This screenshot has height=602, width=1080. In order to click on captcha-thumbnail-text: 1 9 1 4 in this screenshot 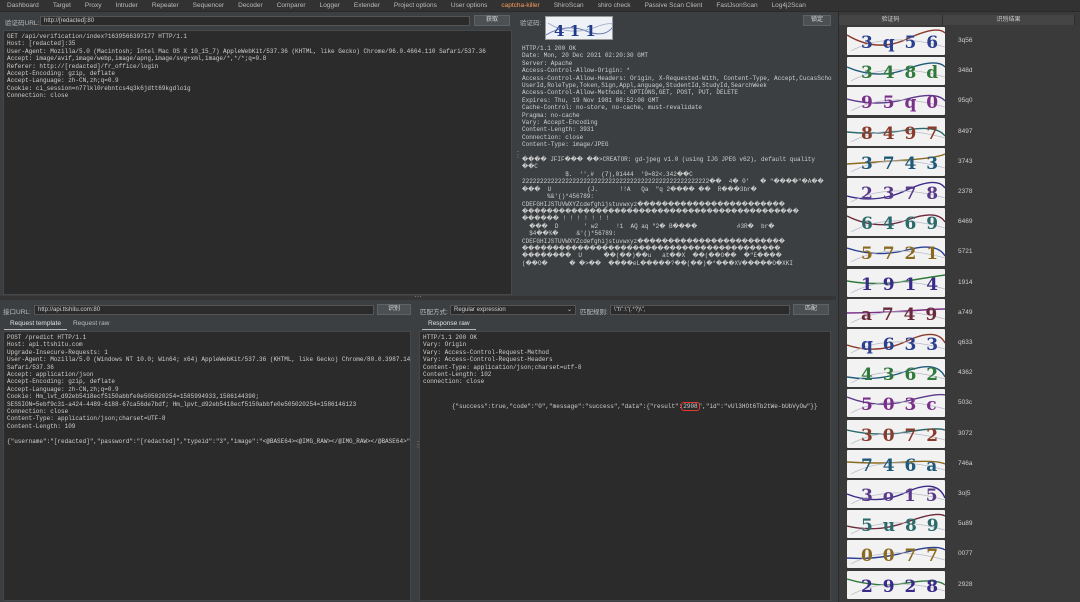, I will do `click(900, 285)`.